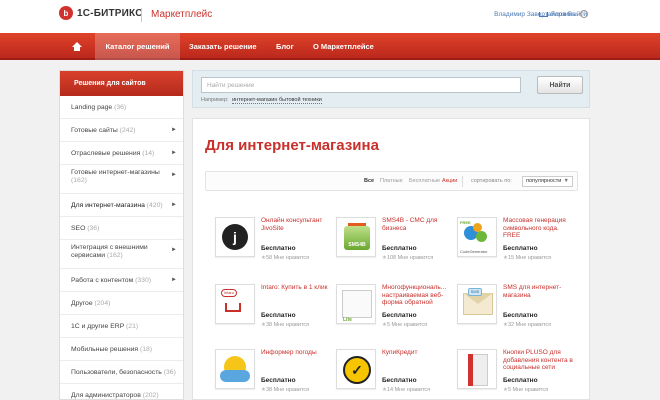  Describe the element at coordinates (449, 181) in the screenshot. I see `filter-sale: Акции` at that location.